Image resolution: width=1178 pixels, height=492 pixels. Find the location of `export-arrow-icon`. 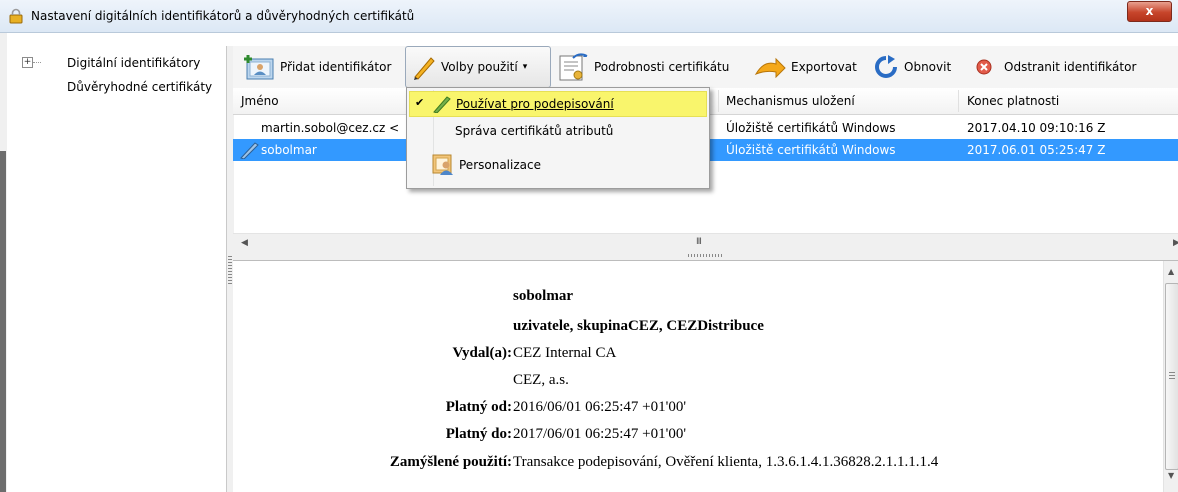

export-arrow-icon is located at coordinates (770, 67).